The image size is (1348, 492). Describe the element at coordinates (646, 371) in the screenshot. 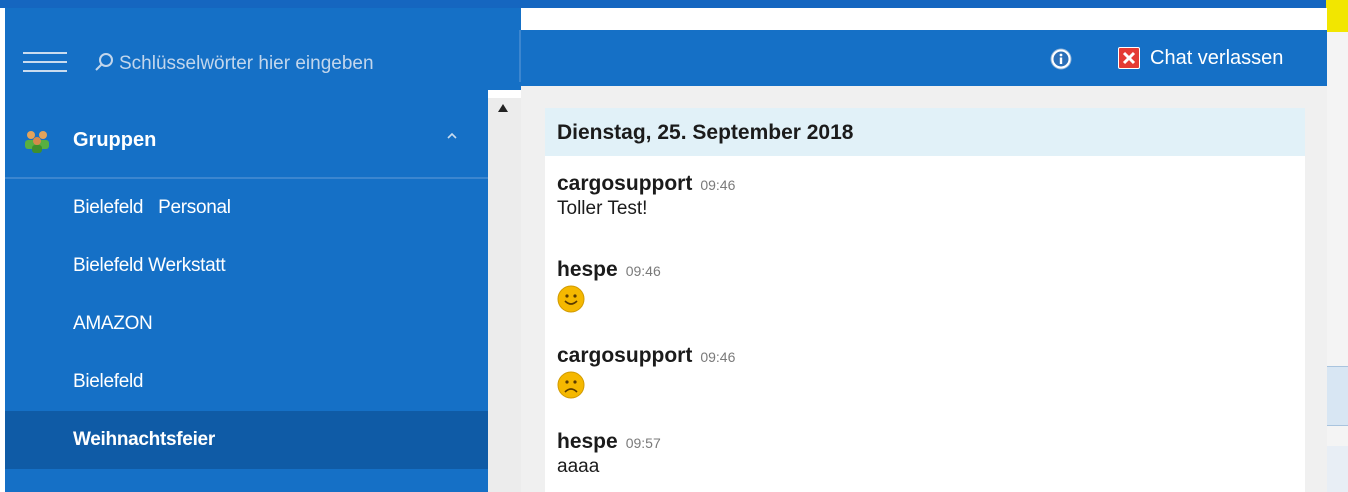

I see `chat-message: cargosupport 09:46` at that location.